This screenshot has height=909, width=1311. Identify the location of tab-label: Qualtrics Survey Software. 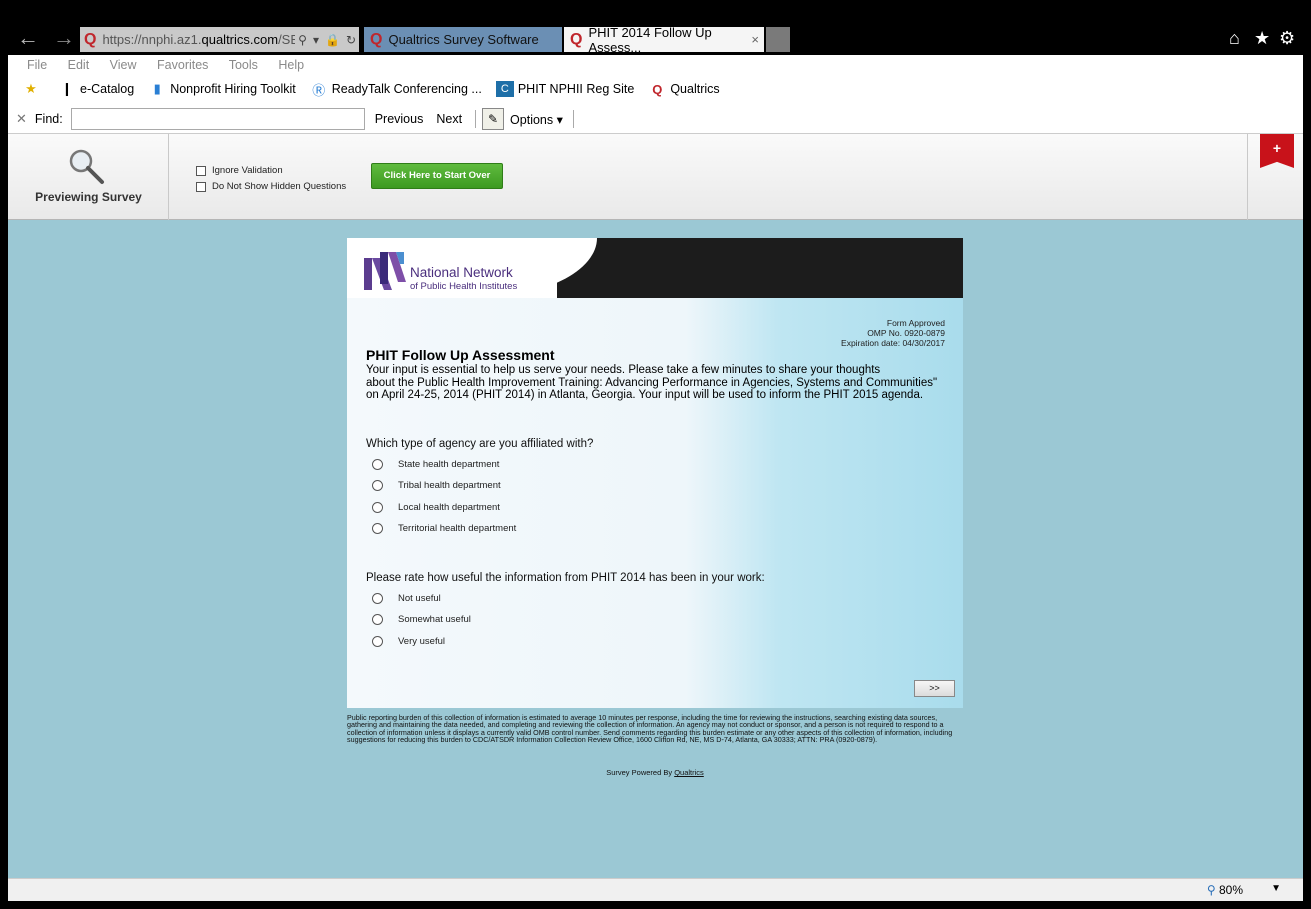
(463, 39).